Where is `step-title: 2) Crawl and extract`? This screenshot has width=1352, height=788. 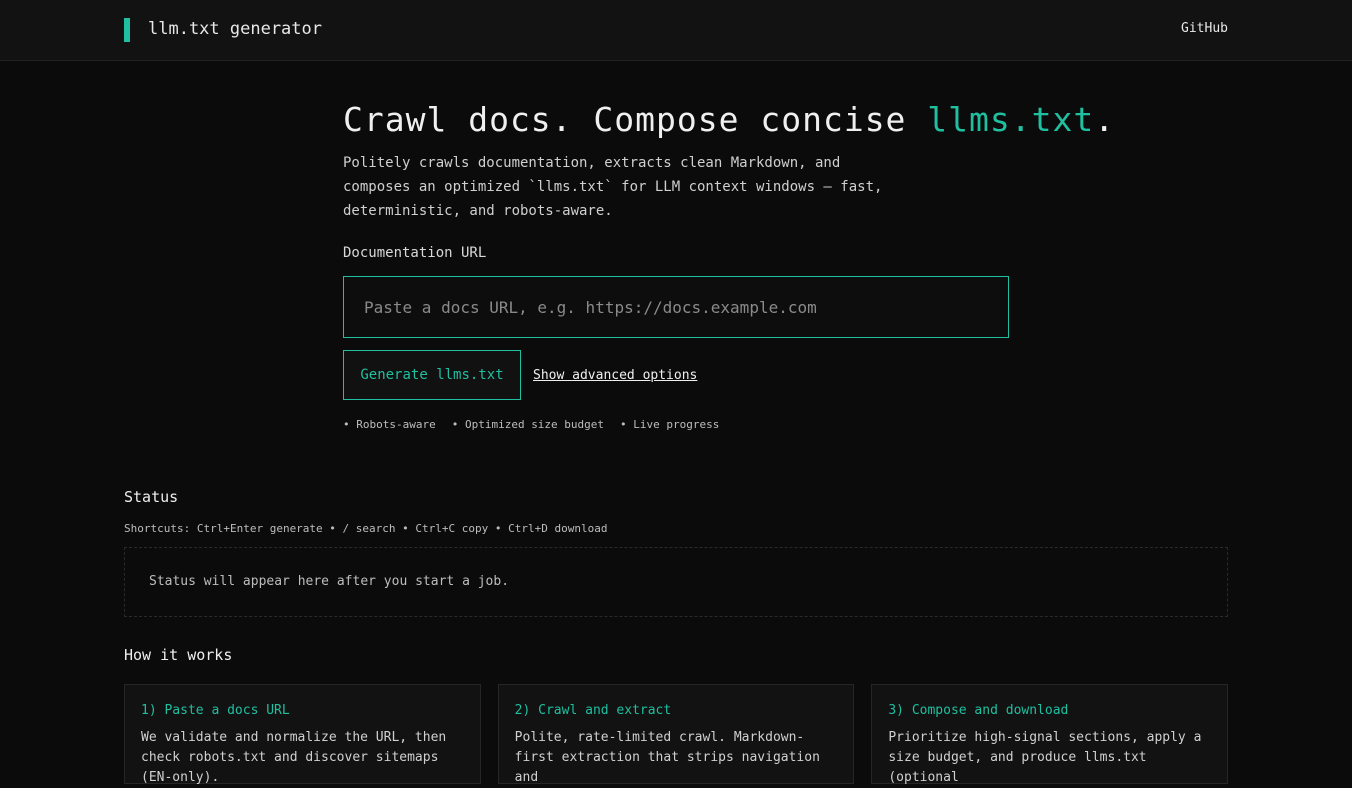 step-title: 2) Crawl and extract is located at coordinates (593, 710).